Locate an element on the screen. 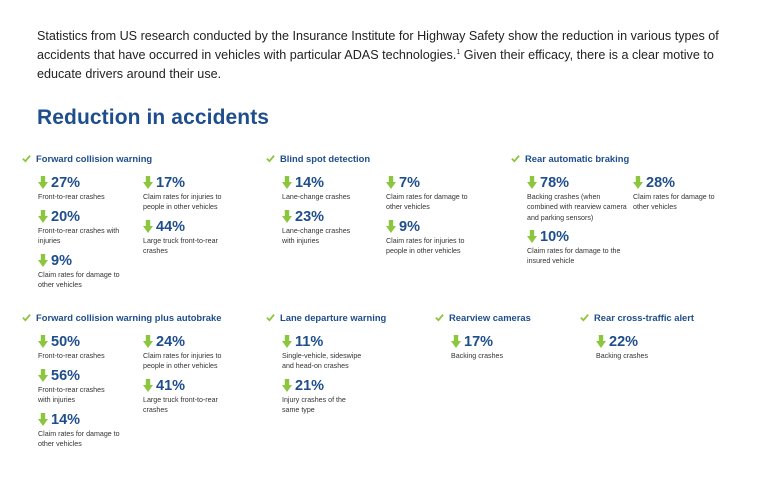 Image resolution: width=768 pixels, height=487 pixels. stat-value: 11% is located at coordinates (309, 341).